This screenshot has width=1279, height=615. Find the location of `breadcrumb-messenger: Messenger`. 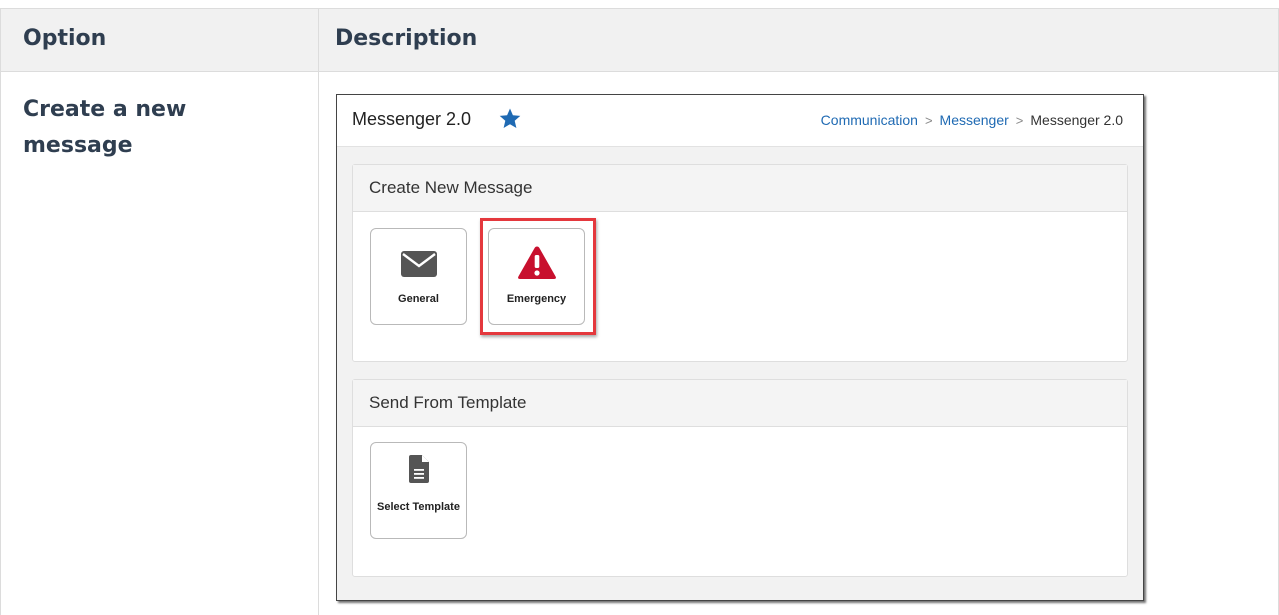

breadcrumb-messenger: Messenger is located at coordinates (974, 120).